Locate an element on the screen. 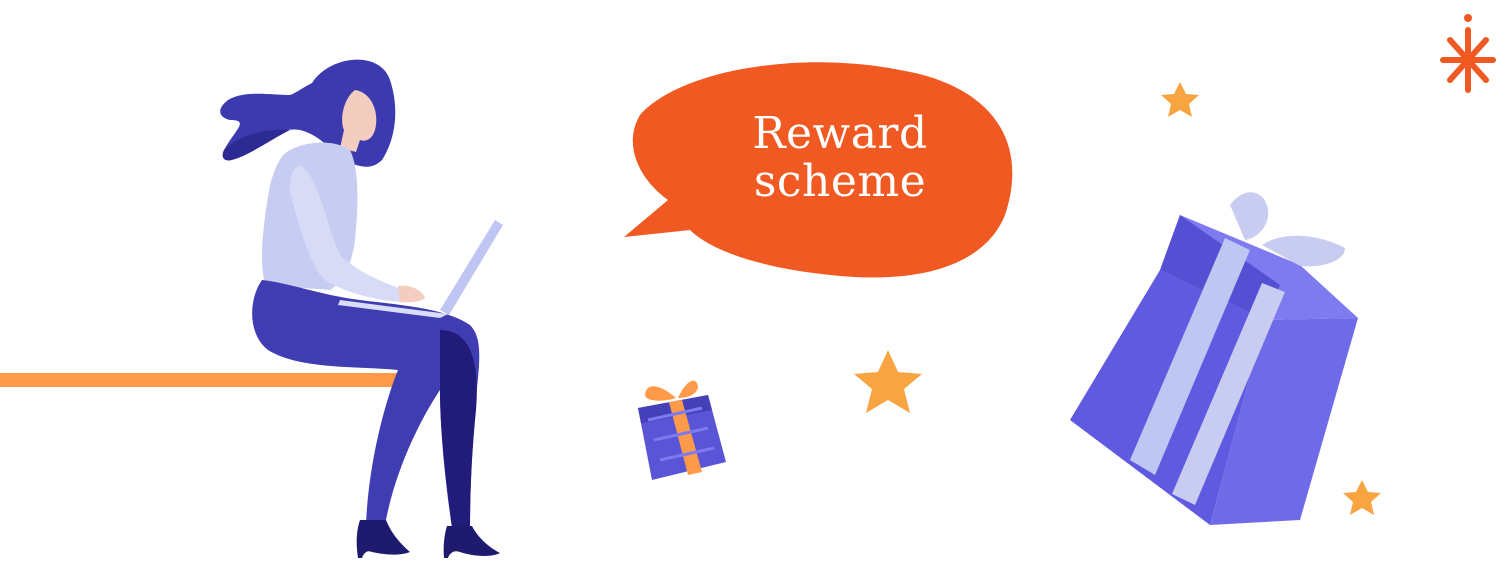  small-gift-icon is located at coordinates (682, 430).